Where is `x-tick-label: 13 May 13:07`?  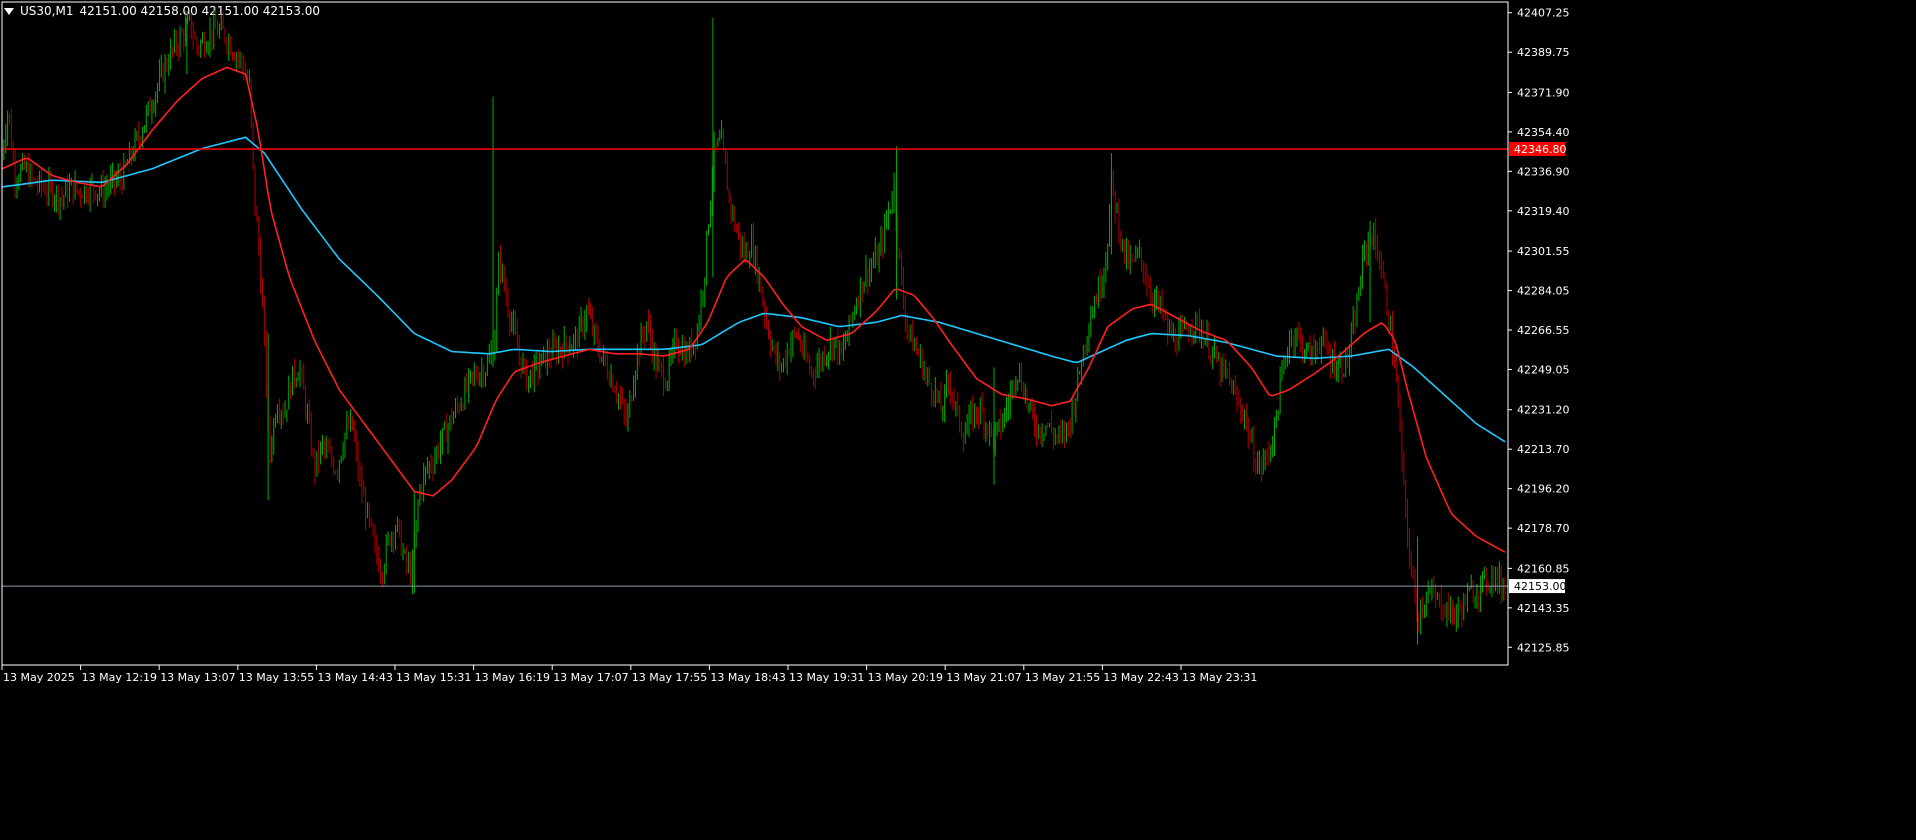
x-tick-label: 13 May 13:07 is located at coordinates (197, 677).